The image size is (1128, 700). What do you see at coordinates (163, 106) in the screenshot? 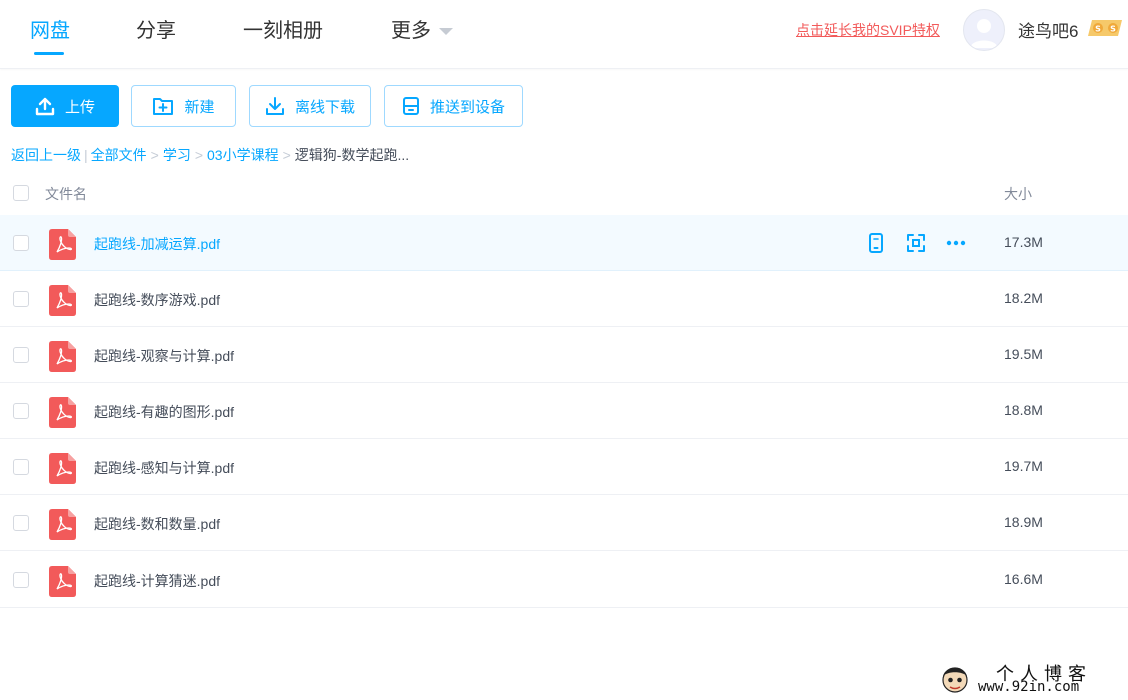
I see `new-folder-icon` at bounding box center [163, 106].